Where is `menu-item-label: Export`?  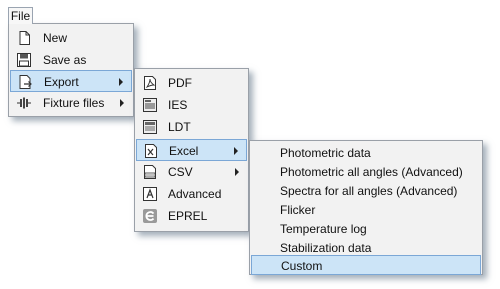
menu-item-label: Export is located at coordinates (61, 82).